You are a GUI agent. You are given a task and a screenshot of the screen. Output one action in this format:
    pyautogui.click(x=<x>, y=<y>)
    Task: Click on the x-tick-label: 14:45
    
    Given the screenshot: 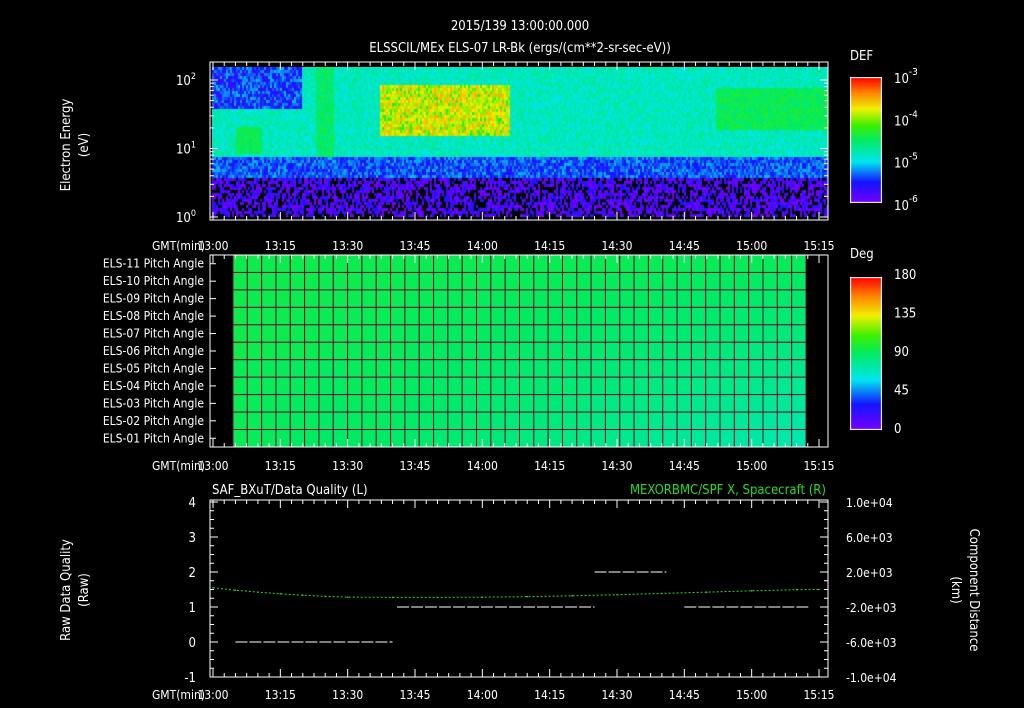 What is the action you would take?
    pyautogui.click(x=684, y=466)
    